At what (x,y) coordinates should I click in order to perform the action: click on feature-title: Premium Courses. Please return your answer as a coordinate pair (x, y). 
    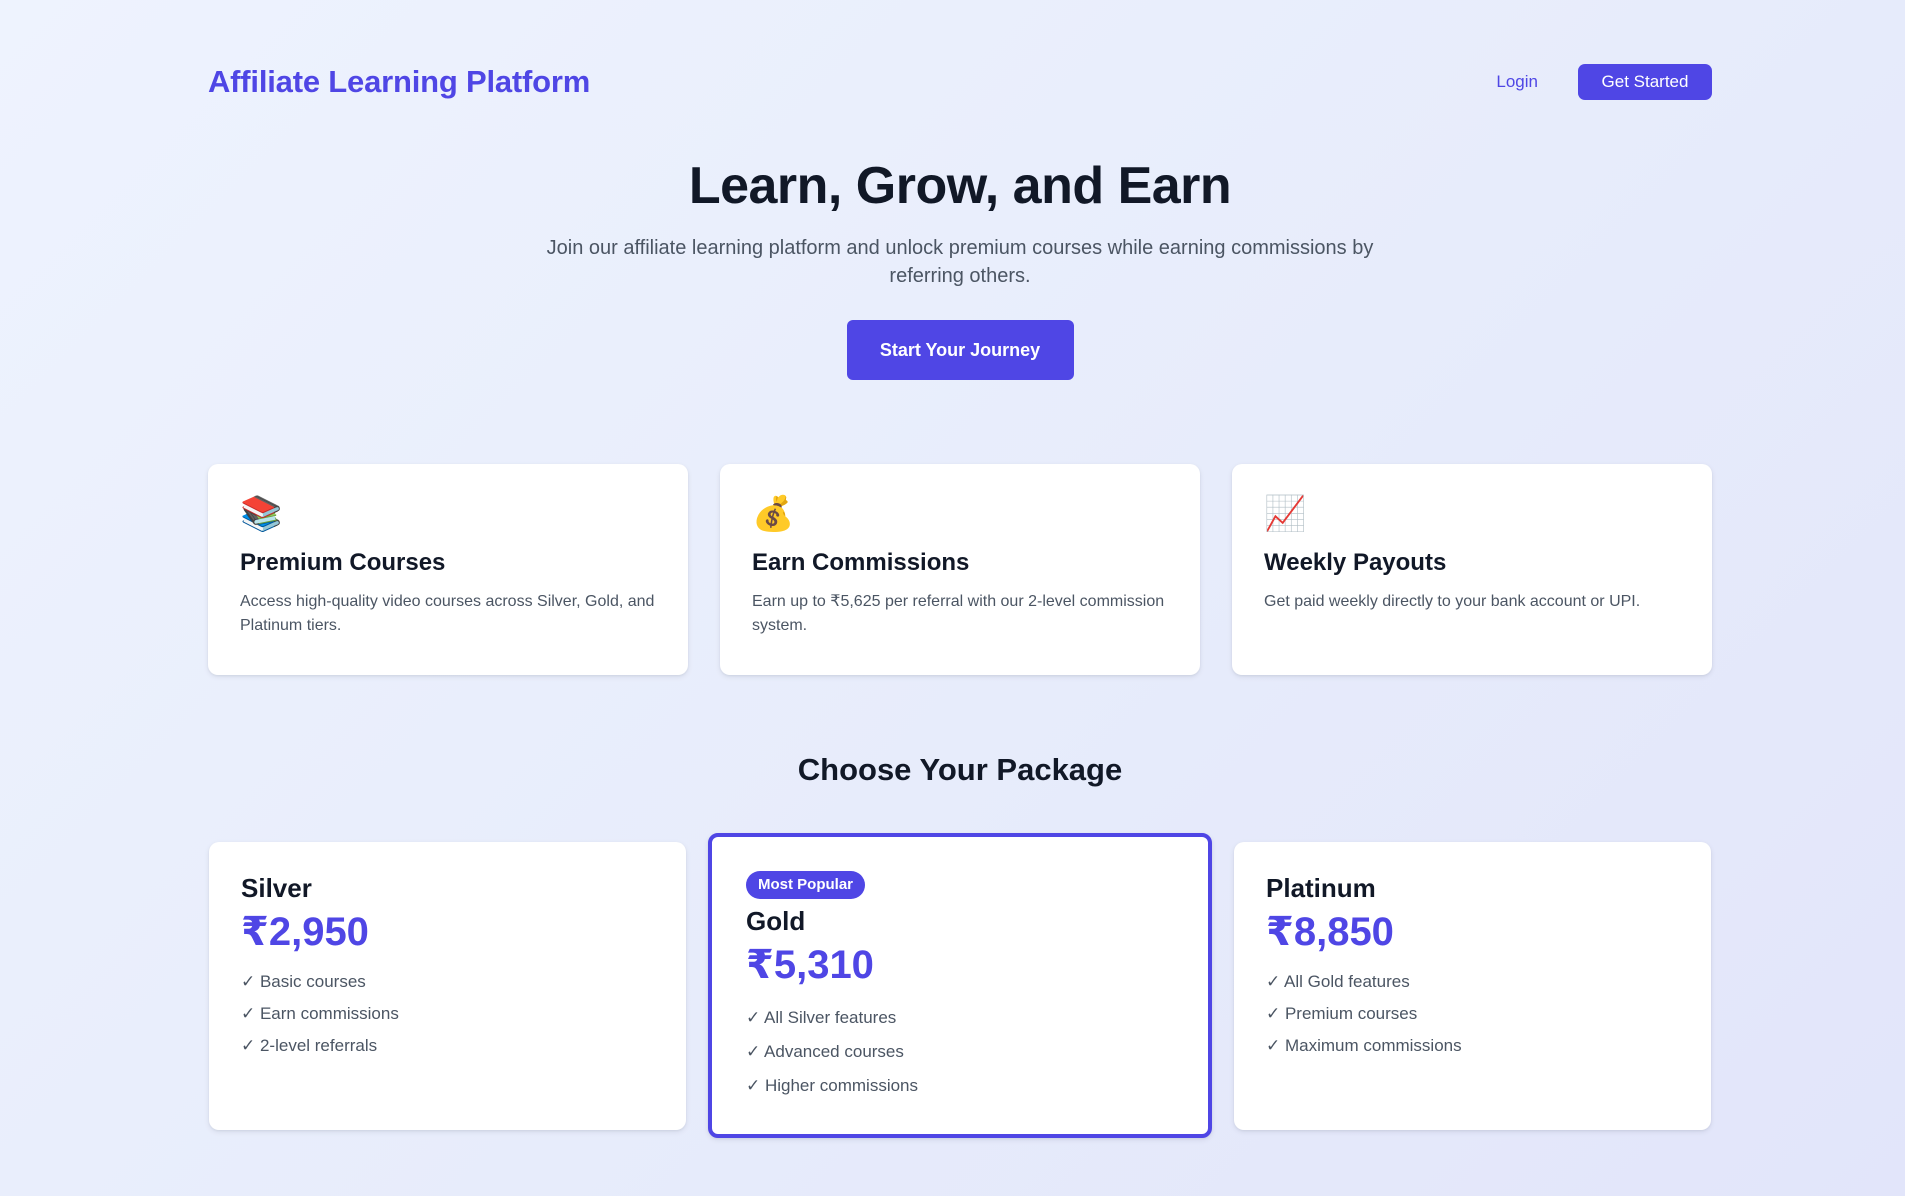
    Looking at the image, I should click on (343, 562).